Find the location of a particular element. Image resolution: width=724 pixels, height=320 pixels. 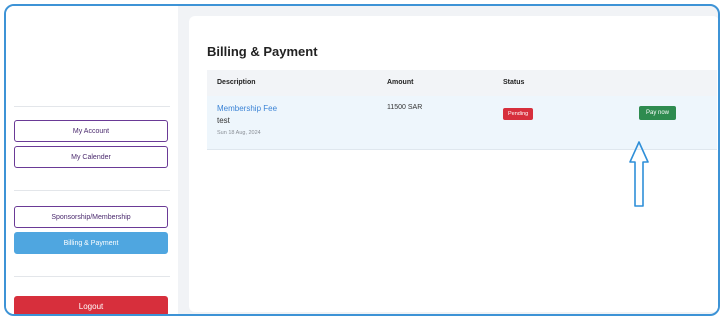

column-status: Status is located at coordinates (514, 82).